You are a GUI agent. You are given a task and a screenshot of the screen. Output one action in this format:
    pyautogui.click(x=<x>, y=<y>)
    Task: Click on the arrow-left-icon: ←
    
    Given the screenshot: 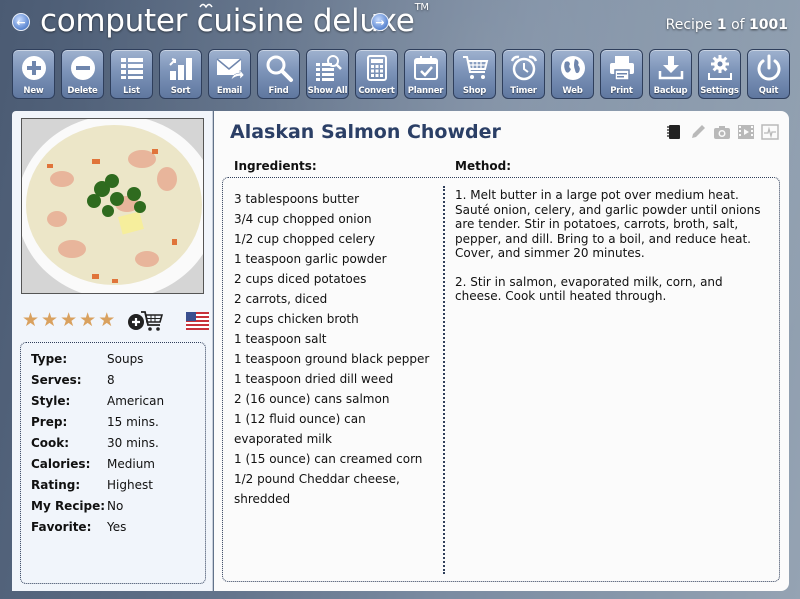 What is the action you would take?
    pyautogui.click(x=21, y=22)
    